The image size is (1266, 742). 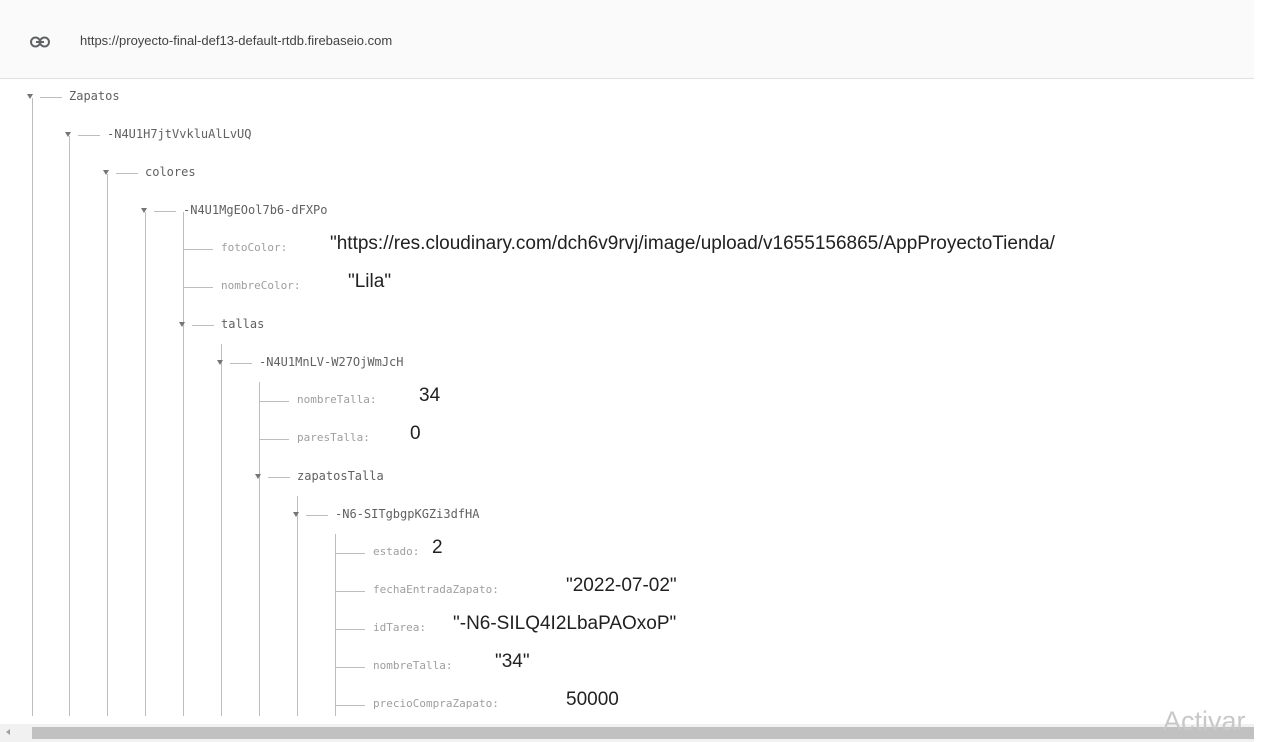 I want to click on leaf-key: precioCompraZapato:, so click(x=436, y=703).